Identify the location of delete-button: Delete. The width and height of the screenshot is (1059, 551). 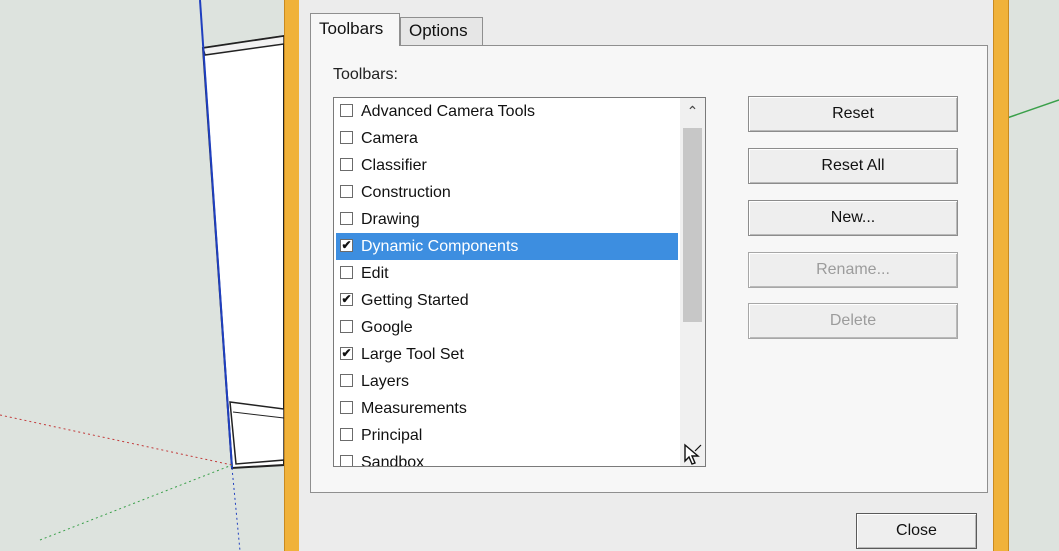
(853, 321).